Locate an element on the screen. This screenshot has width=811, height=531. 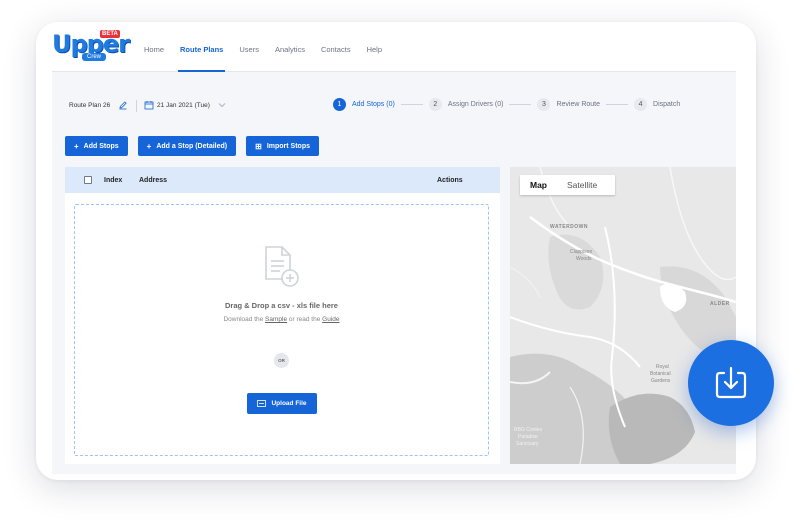
step-number: 3 is located at coordinates (544, 104).